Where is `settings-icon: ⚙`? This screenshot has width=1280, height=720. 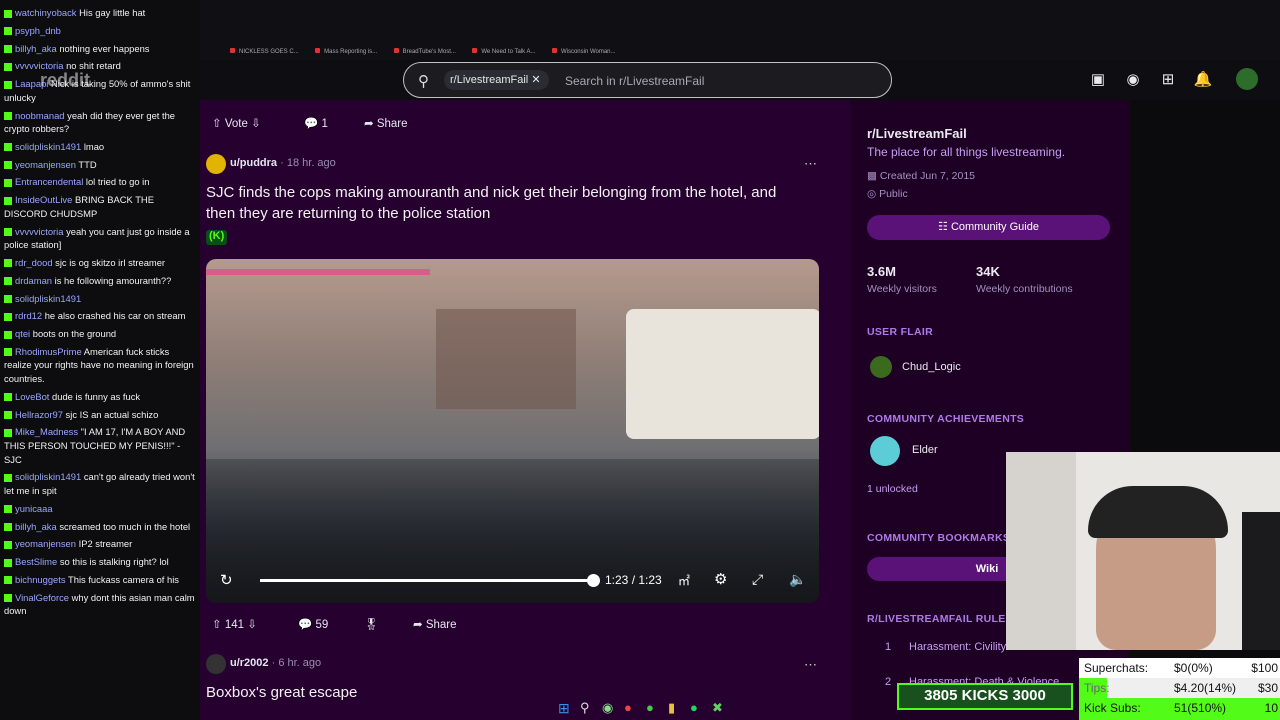
settings-icon: ⚙ is located at coordinates (720, 579).